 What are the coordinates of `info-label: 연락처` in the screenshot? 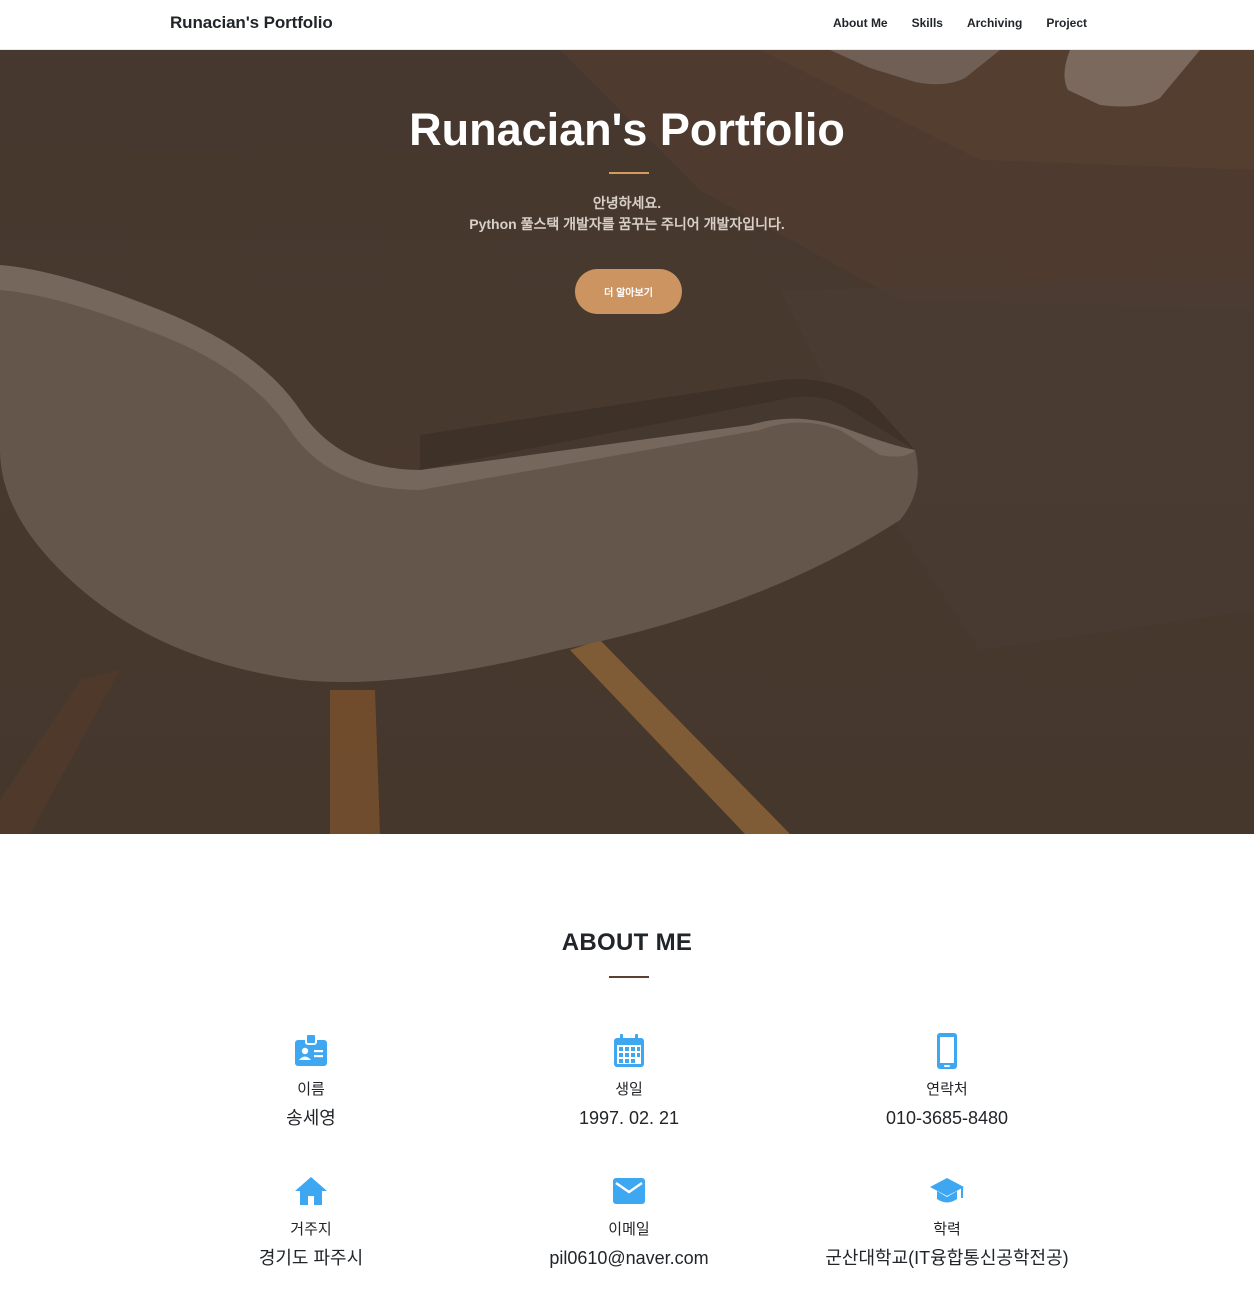 It's located at (947, 1089).